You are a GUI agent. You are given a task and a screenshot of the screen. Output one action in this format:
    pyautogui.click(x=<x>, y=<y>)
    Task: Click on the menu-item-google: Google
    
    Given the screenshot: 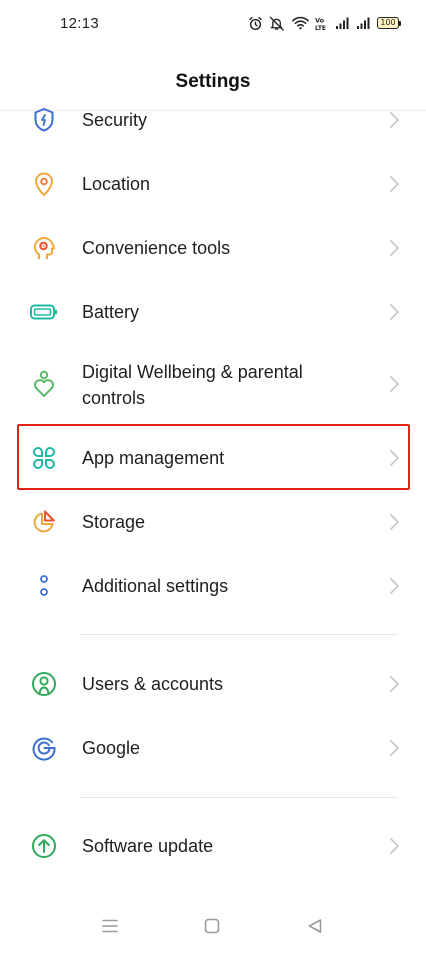 What is the action you would take?
    pyautogui.click(x=213, y=748)
    